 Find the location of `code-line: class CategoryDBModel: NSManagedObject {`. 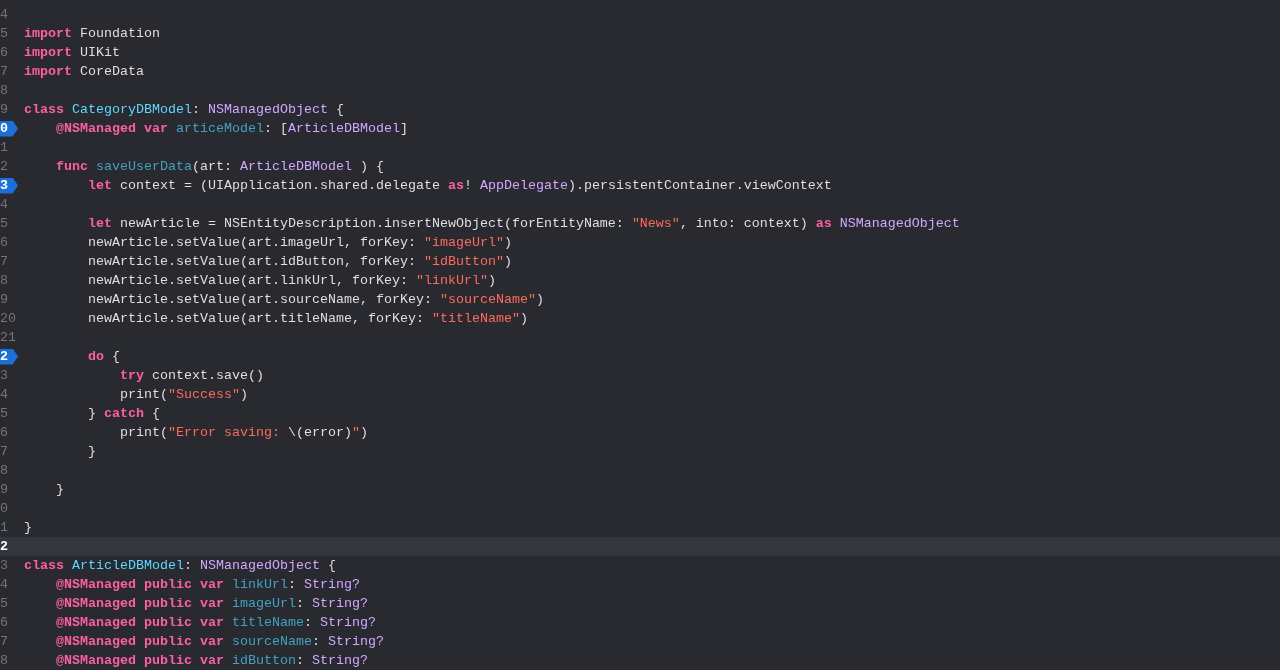

code-line: class CategoryDBModel: NSManagedObject { is located at coordinates (184, 110).